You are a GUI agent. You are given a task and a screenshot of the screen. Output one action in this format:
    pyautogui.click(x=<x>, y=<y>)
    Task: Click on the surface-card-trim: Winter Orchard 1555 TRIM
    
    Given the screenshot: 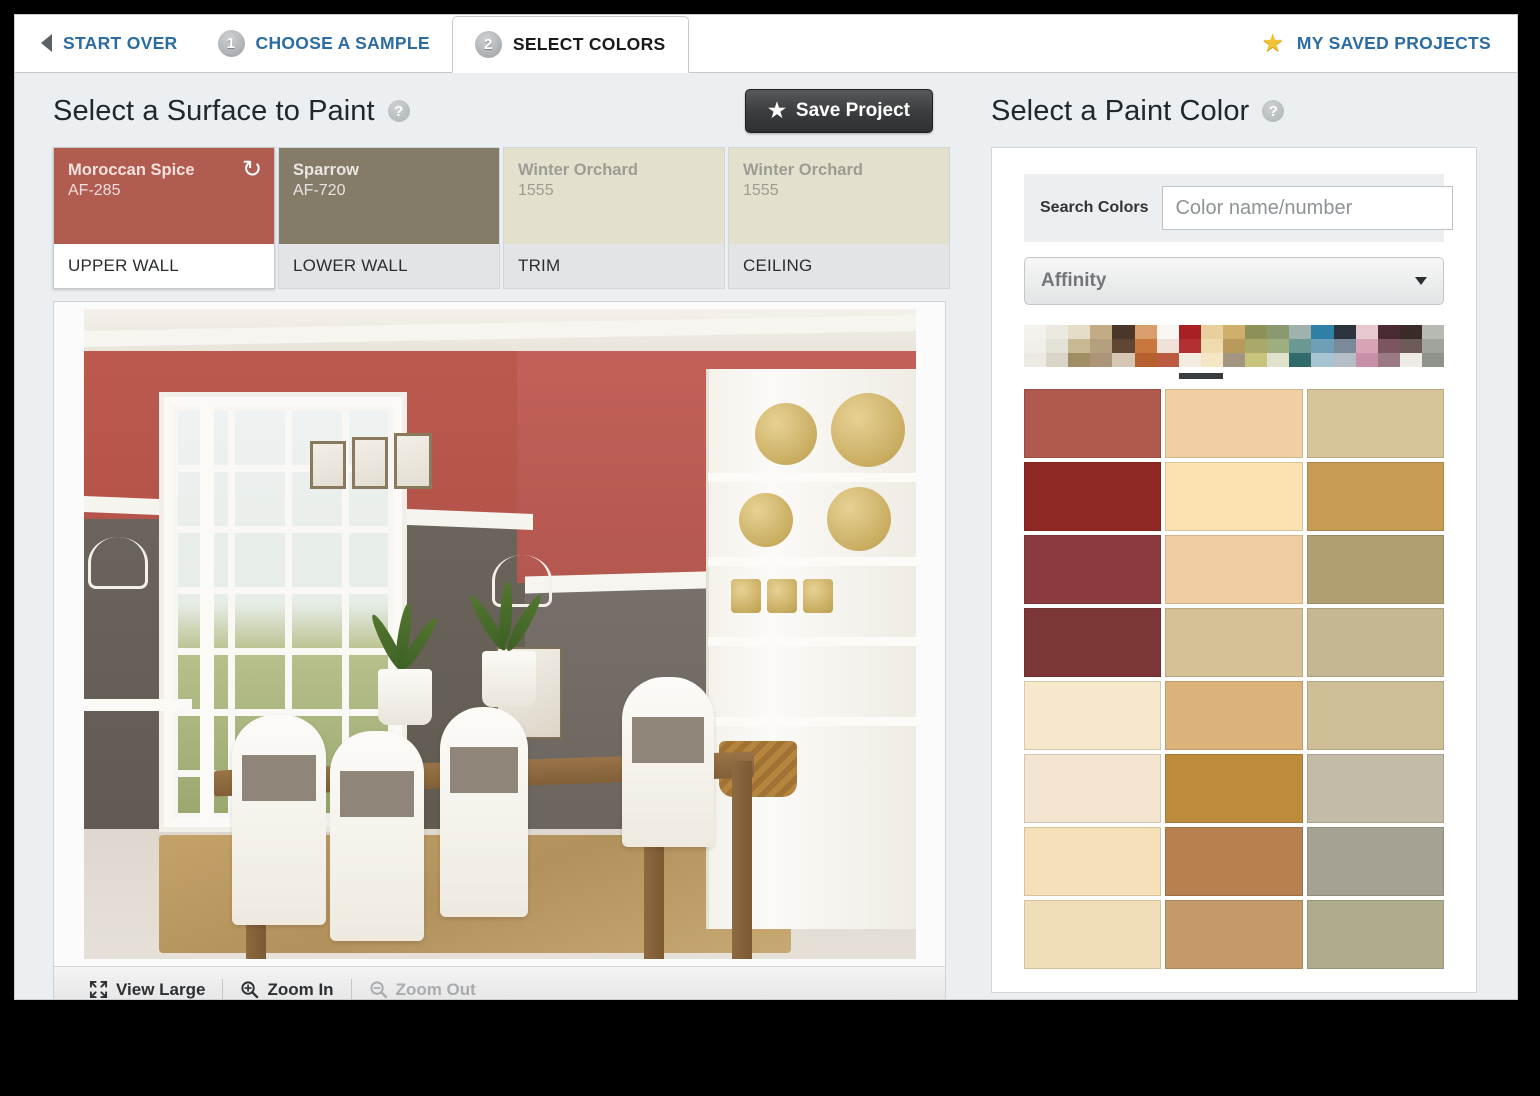 What is the action you would take?
    pyautogui.click(x=614, y=218)
    